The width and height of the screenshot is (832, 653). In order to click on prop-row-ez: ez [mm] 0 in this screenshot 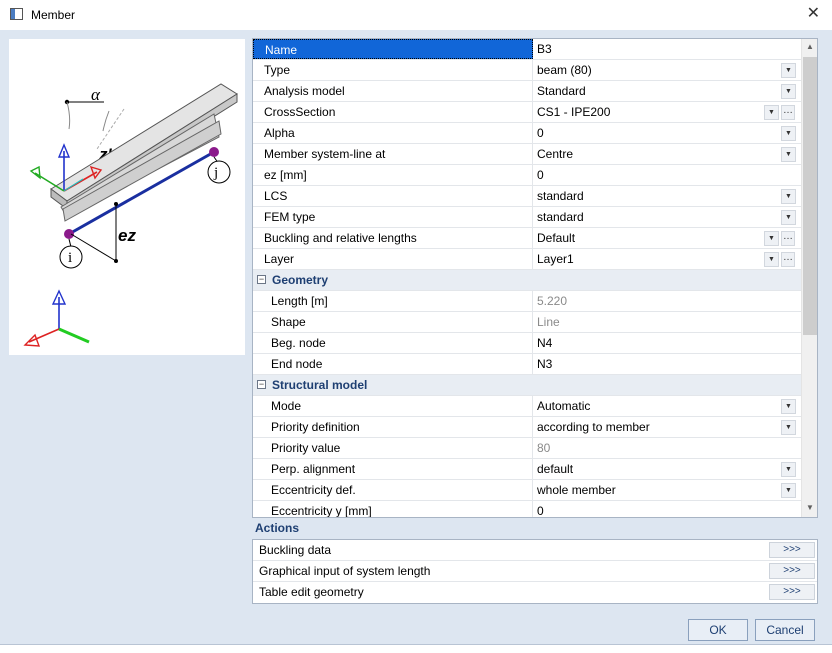, I will do `click(527, 175)`.